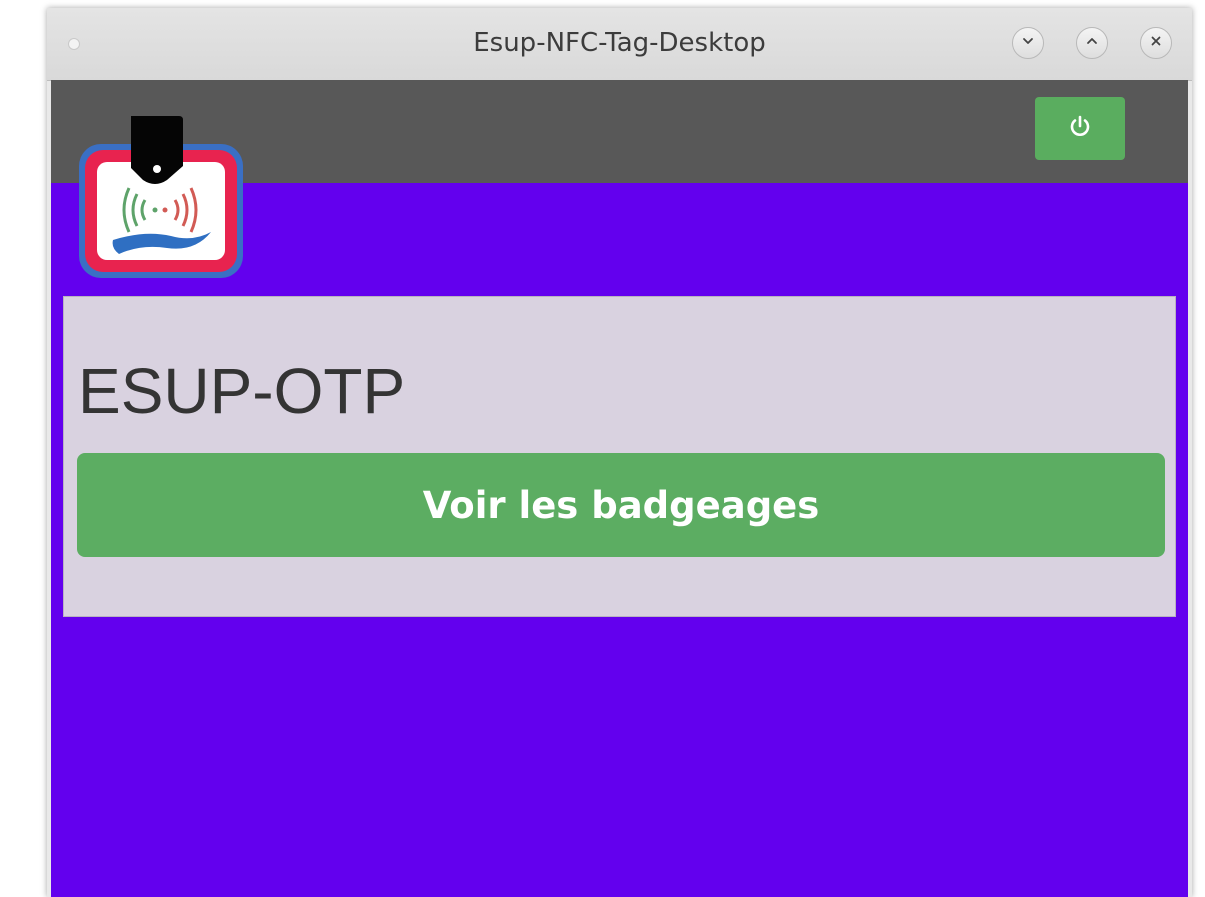 The width and height of the screenshot is (1205, 897). What do you see at coordinates (619, 44) in the screenshot?
I see `title-bar: Esup-NFC-Tag-Desktop` at bounding box center [619, 44].